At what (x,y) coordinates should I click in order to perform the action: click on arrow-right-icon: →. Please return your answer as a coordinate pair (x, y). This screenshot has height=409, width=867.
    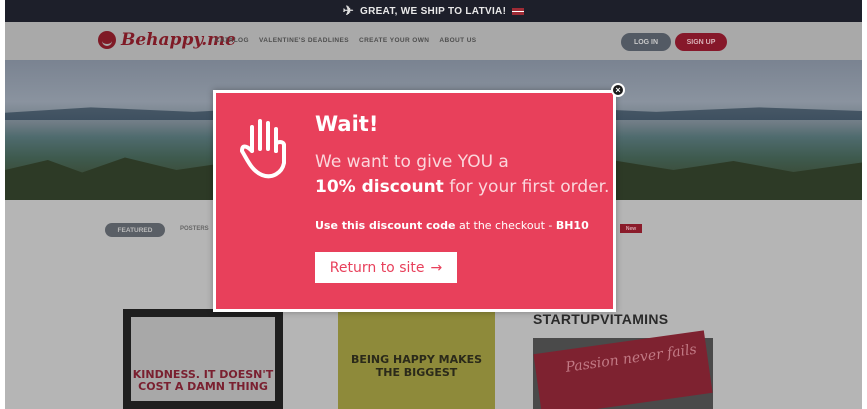
    Looking at the image, I should click on (436, 267).